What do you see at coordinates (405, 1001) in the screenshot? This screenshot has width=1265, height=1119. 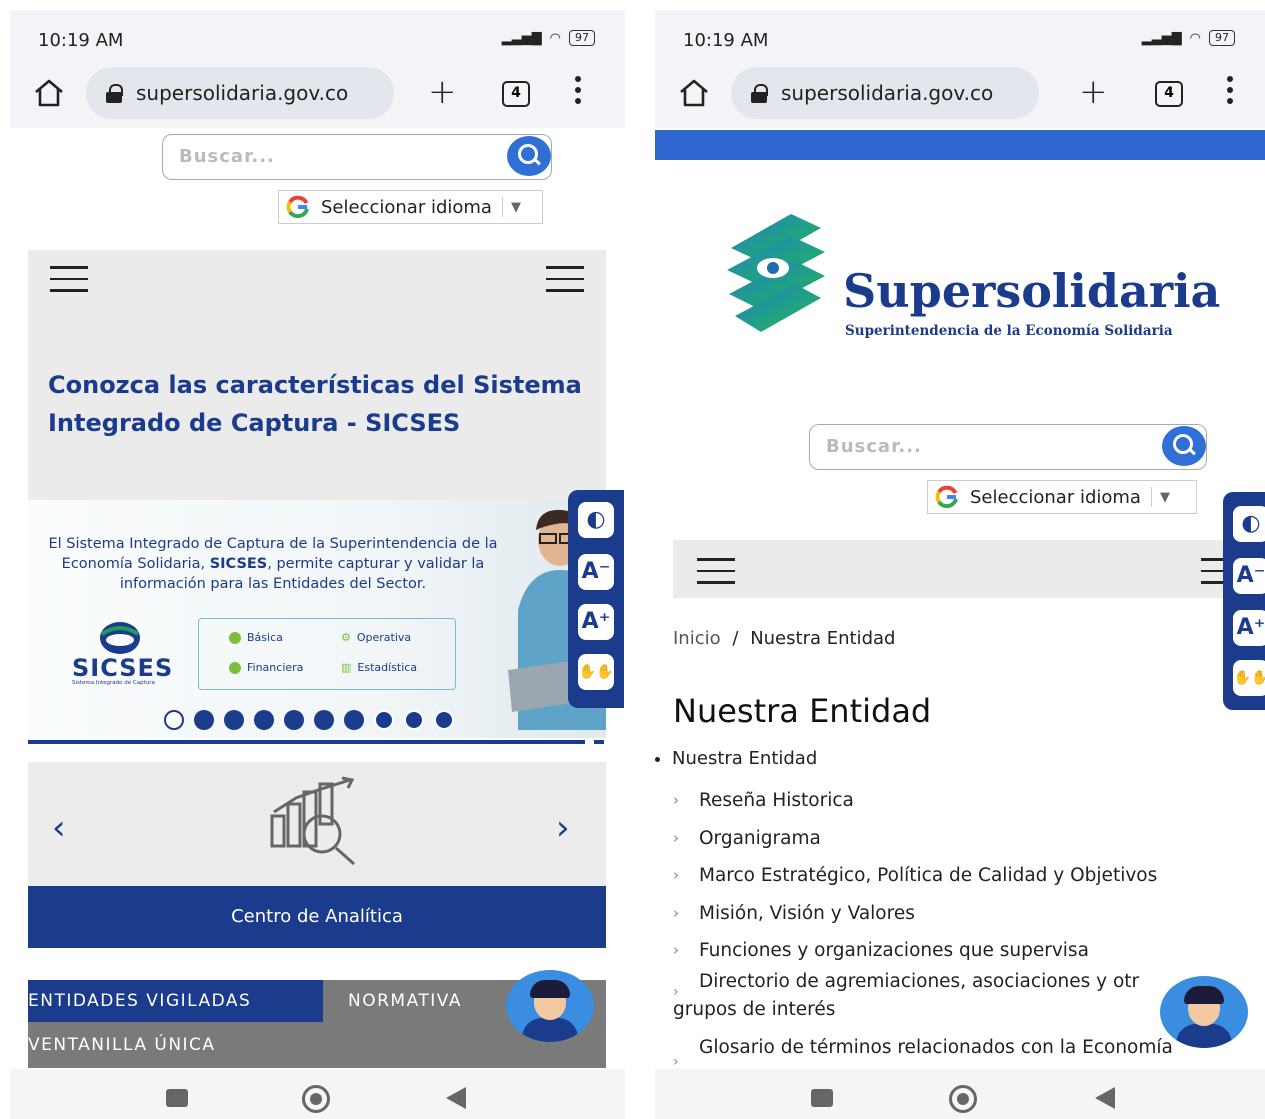 I see `tab-normativa: NORMATIVA` at bounding box center [405, 1001].